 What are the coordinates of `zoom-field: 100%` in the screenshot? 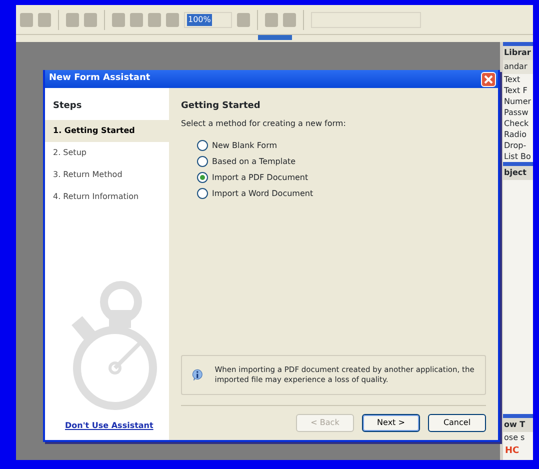 It's located at (208, 20).